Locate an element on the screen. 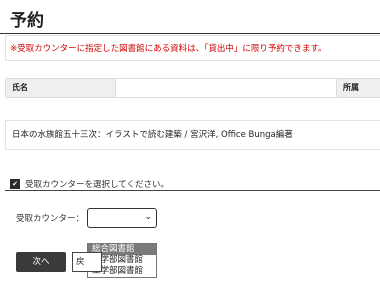  name-value is located at coordinates (226, 88).